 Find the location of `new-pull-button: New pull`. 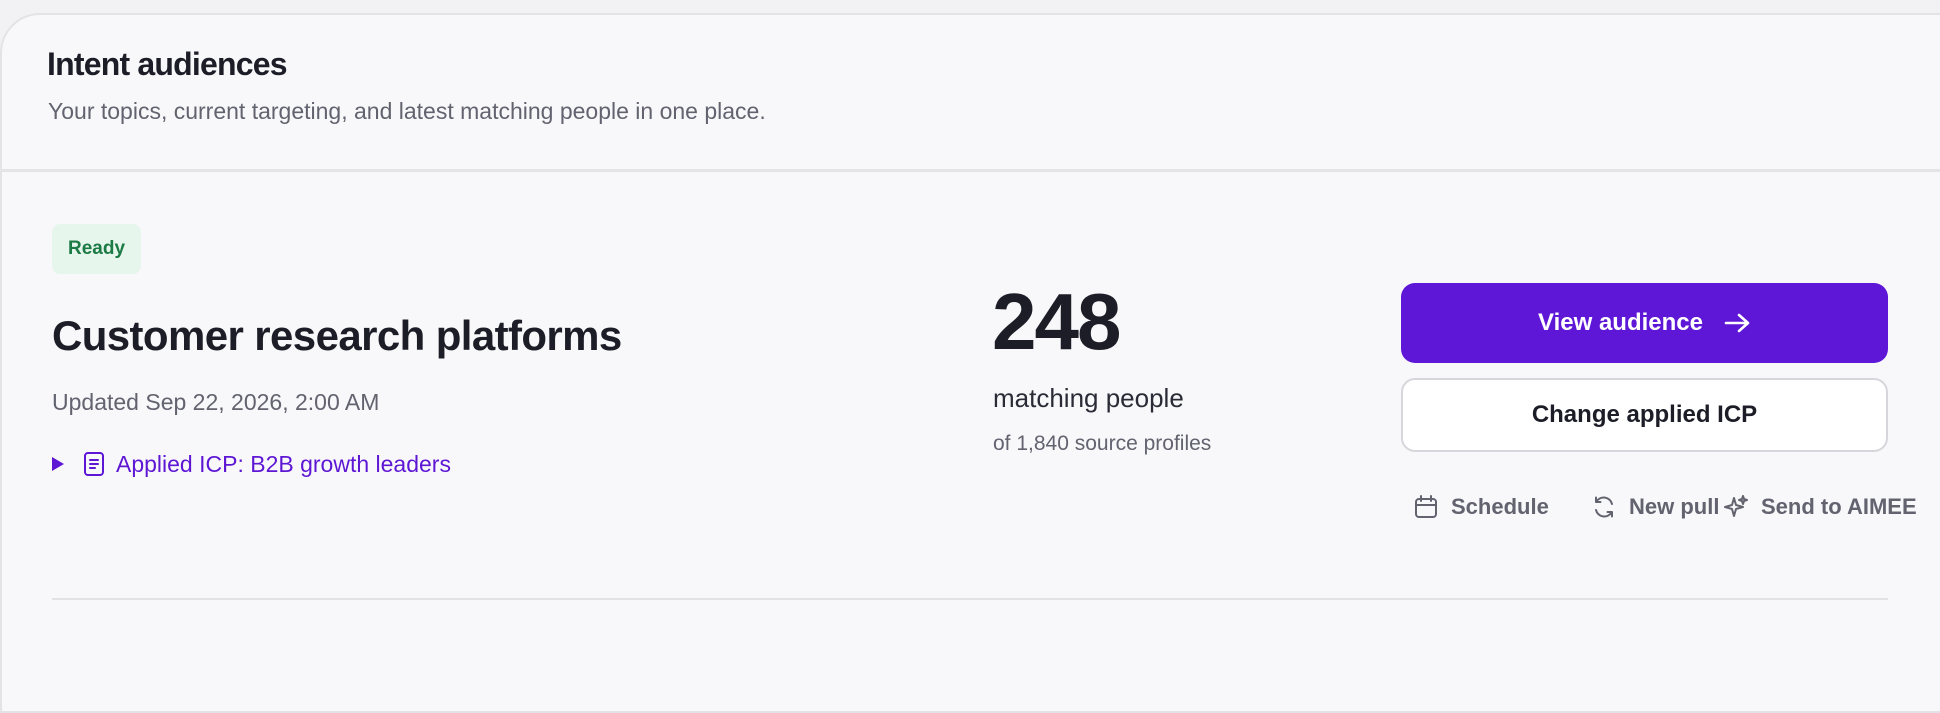

new-pull-button: New pull is located at coordinates (1655, 507).